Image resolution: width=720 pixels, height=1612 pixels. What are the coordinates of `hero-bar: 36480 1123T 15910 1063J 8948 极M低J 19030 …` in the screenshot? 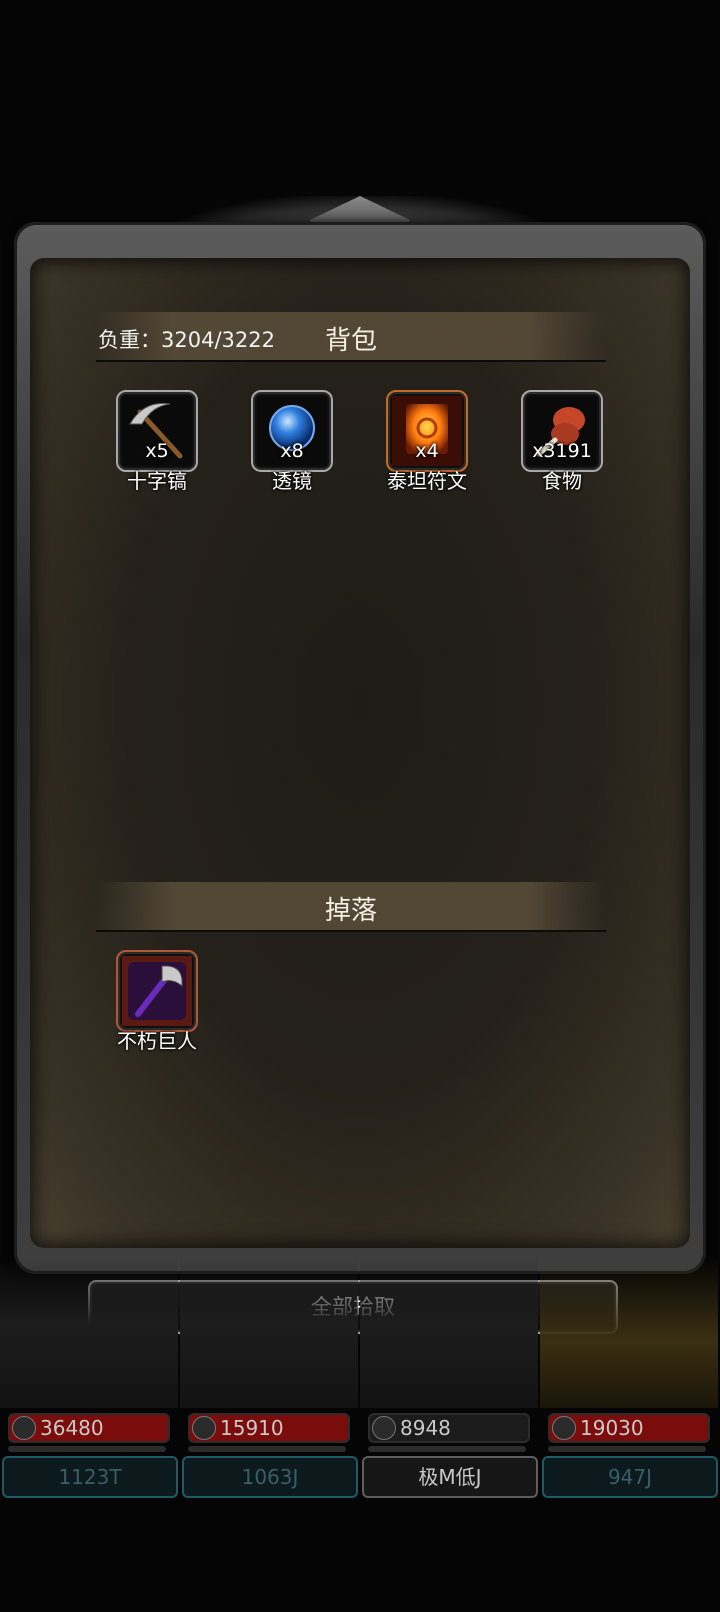 It's located at (360, 1378).